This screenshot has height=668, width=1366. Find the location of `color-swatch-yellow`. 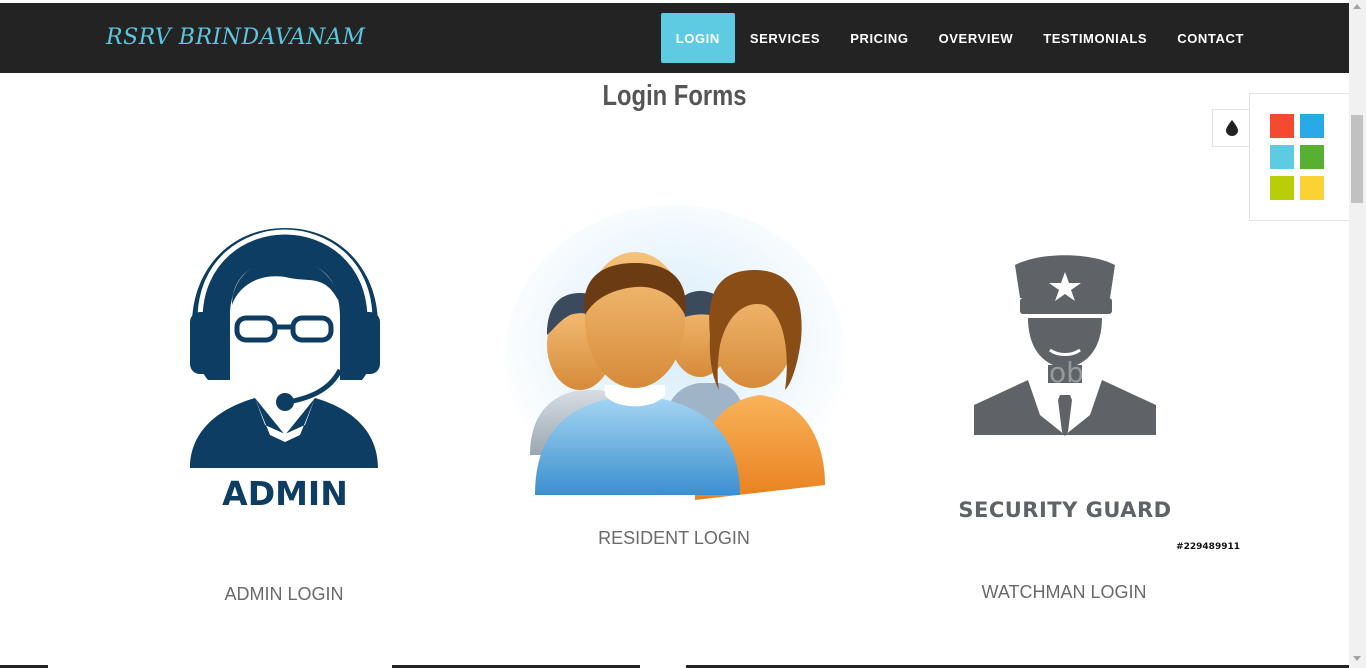

color-swatch-yellow is located at coordinates (1312, 188).